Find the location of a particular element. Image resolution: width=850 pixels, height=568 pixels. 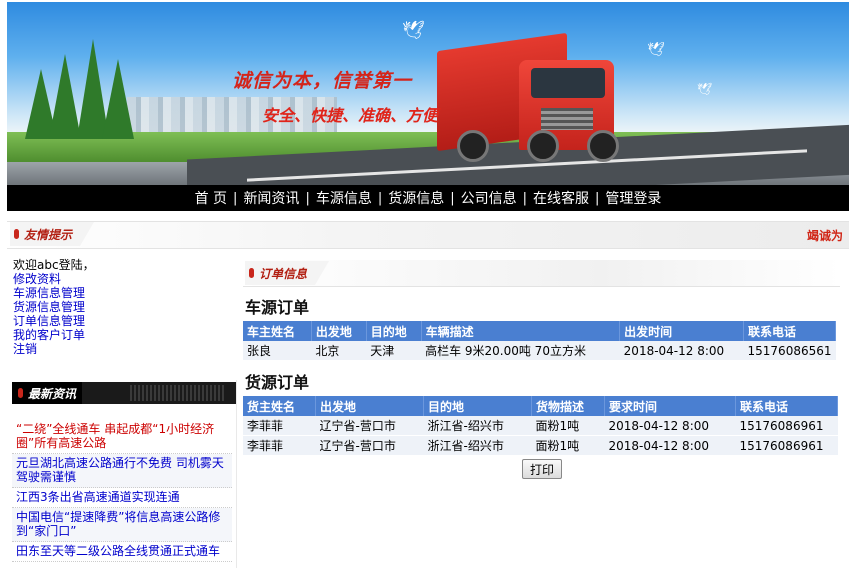

table-header-row: 车主姓名 出发地 目的地 车辆描述 出发时间 联系电话 is located at coordinates (539, 331).